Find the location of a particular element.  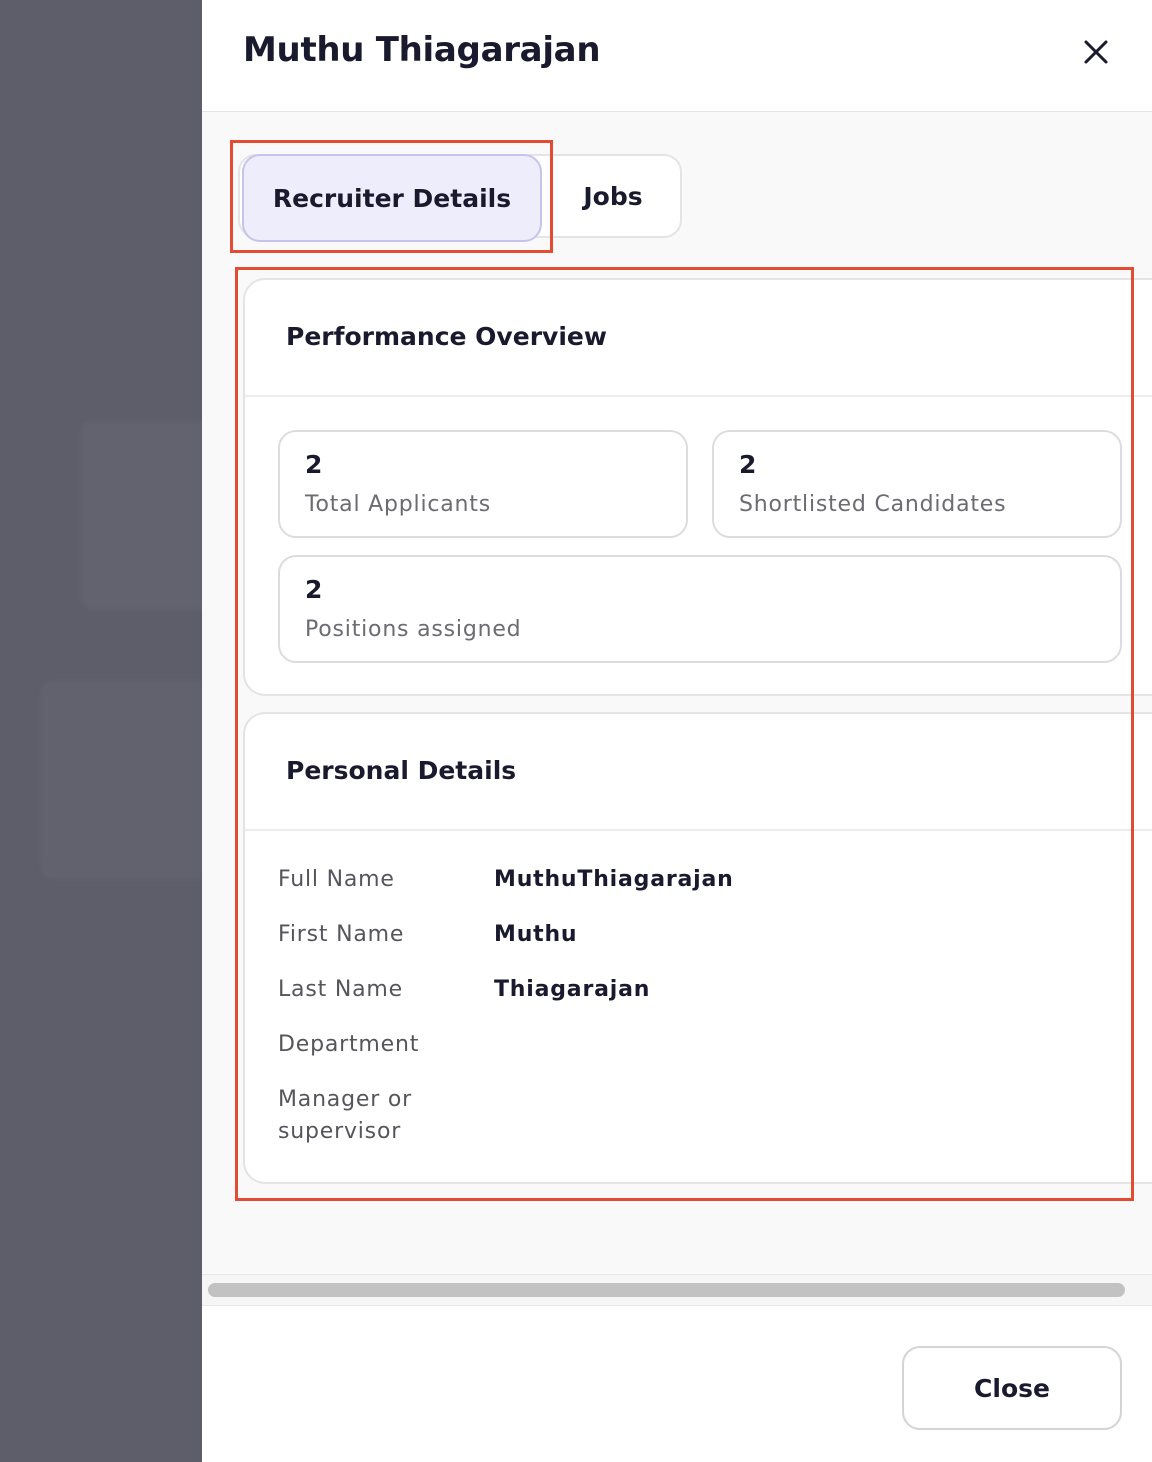

drawer-footer: Close is located at coordinates (677, 1384).